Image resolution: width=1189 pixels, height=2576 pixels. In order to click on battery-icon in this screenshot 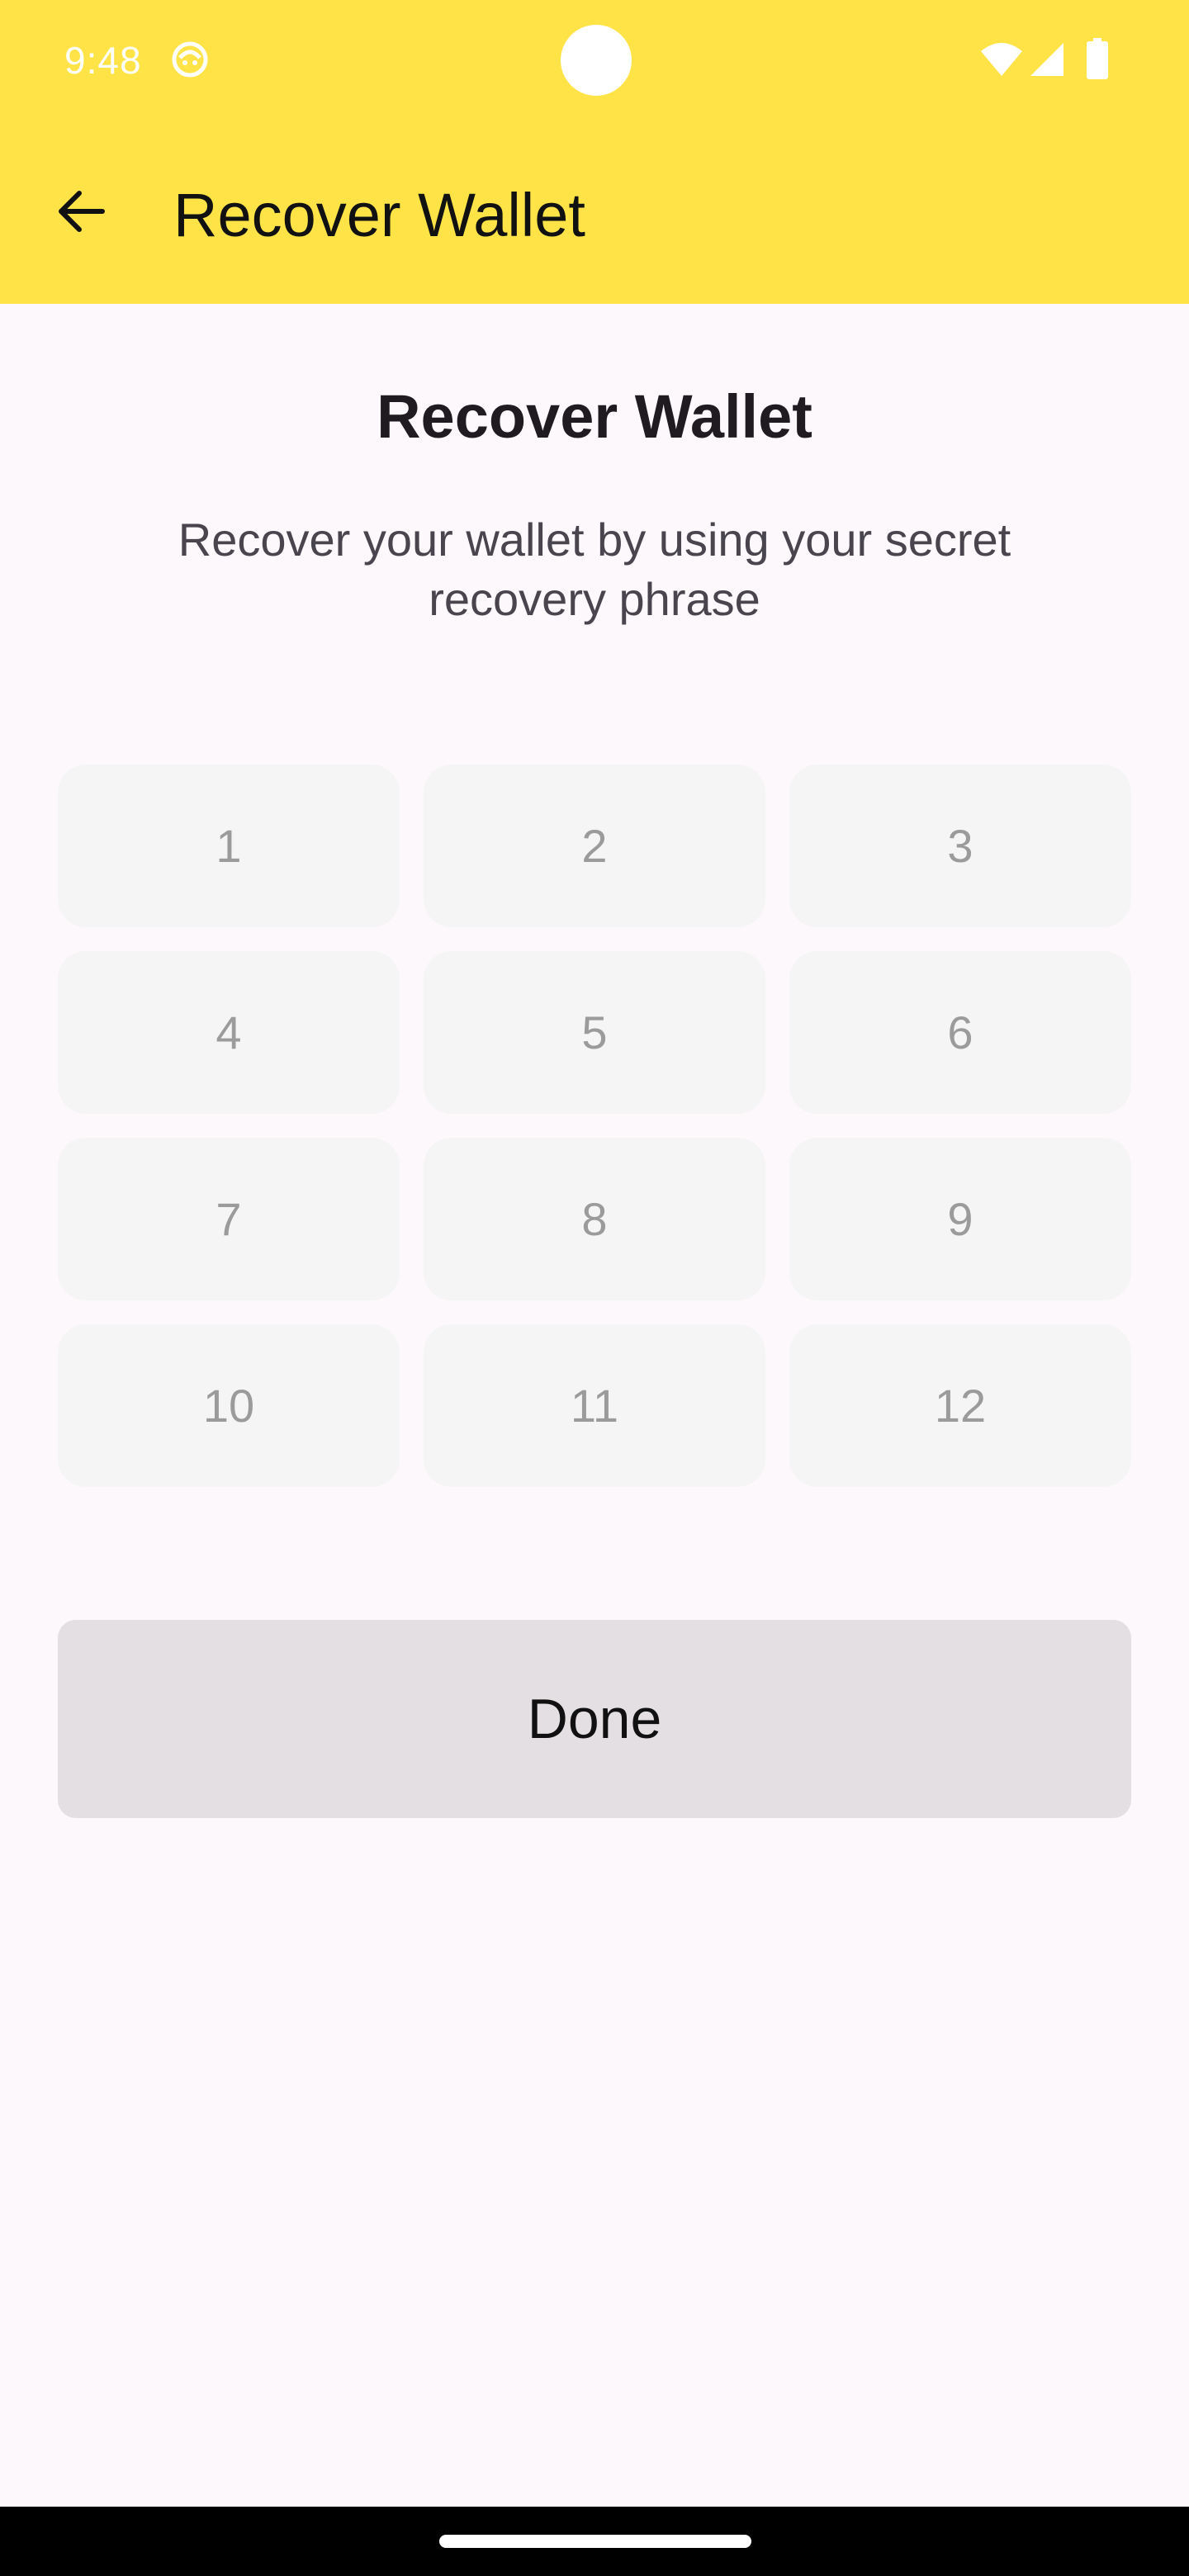, I will do `click(1097, 58)`.